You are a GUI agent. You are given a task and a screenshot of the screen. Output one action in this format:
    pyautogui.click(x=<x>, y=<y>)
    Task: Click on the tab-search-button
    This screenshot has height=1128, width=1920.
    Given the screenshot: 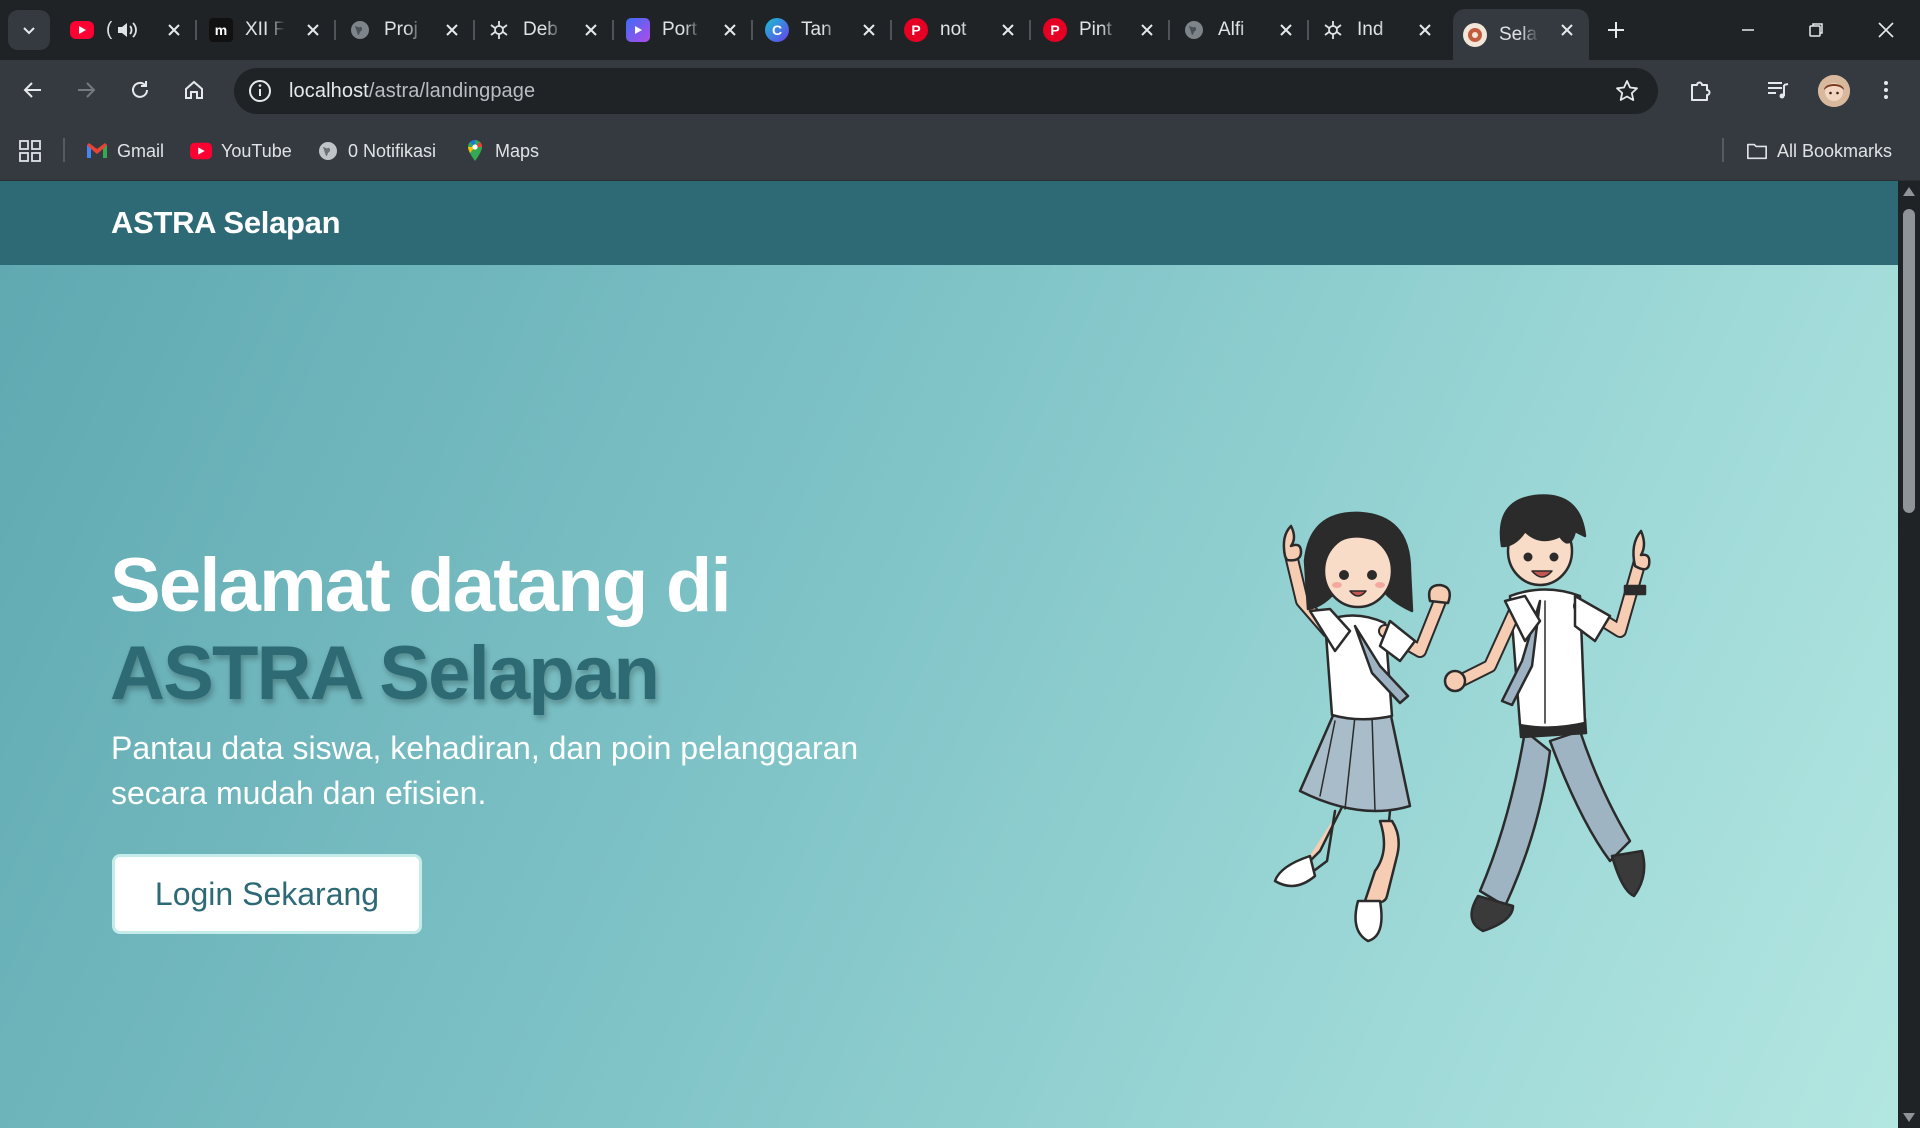 What is the action you would take?
    pyautogui.click(x=29, y=30)
    